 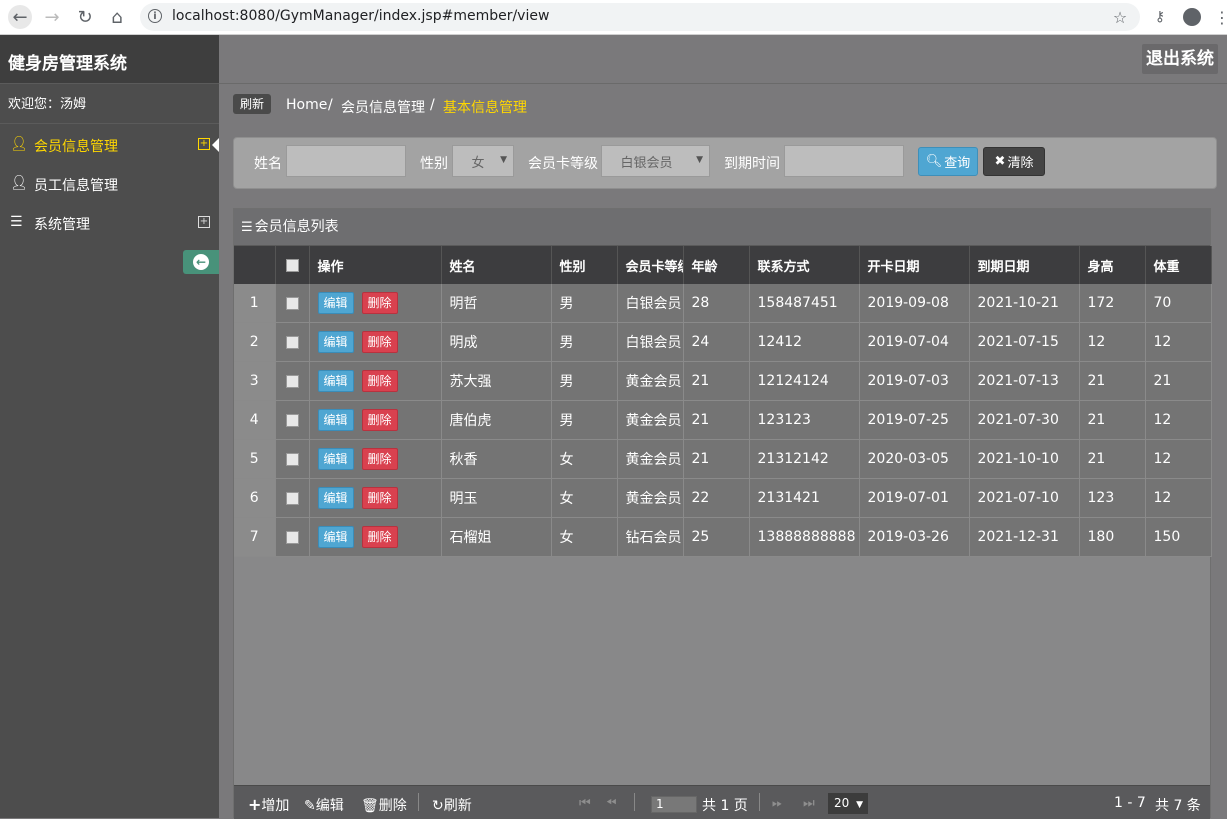 What do you see at coordinates (483, 161) in the screenshot?
I see `gender-select: 女 ▼` at bounding box center [483, 161].